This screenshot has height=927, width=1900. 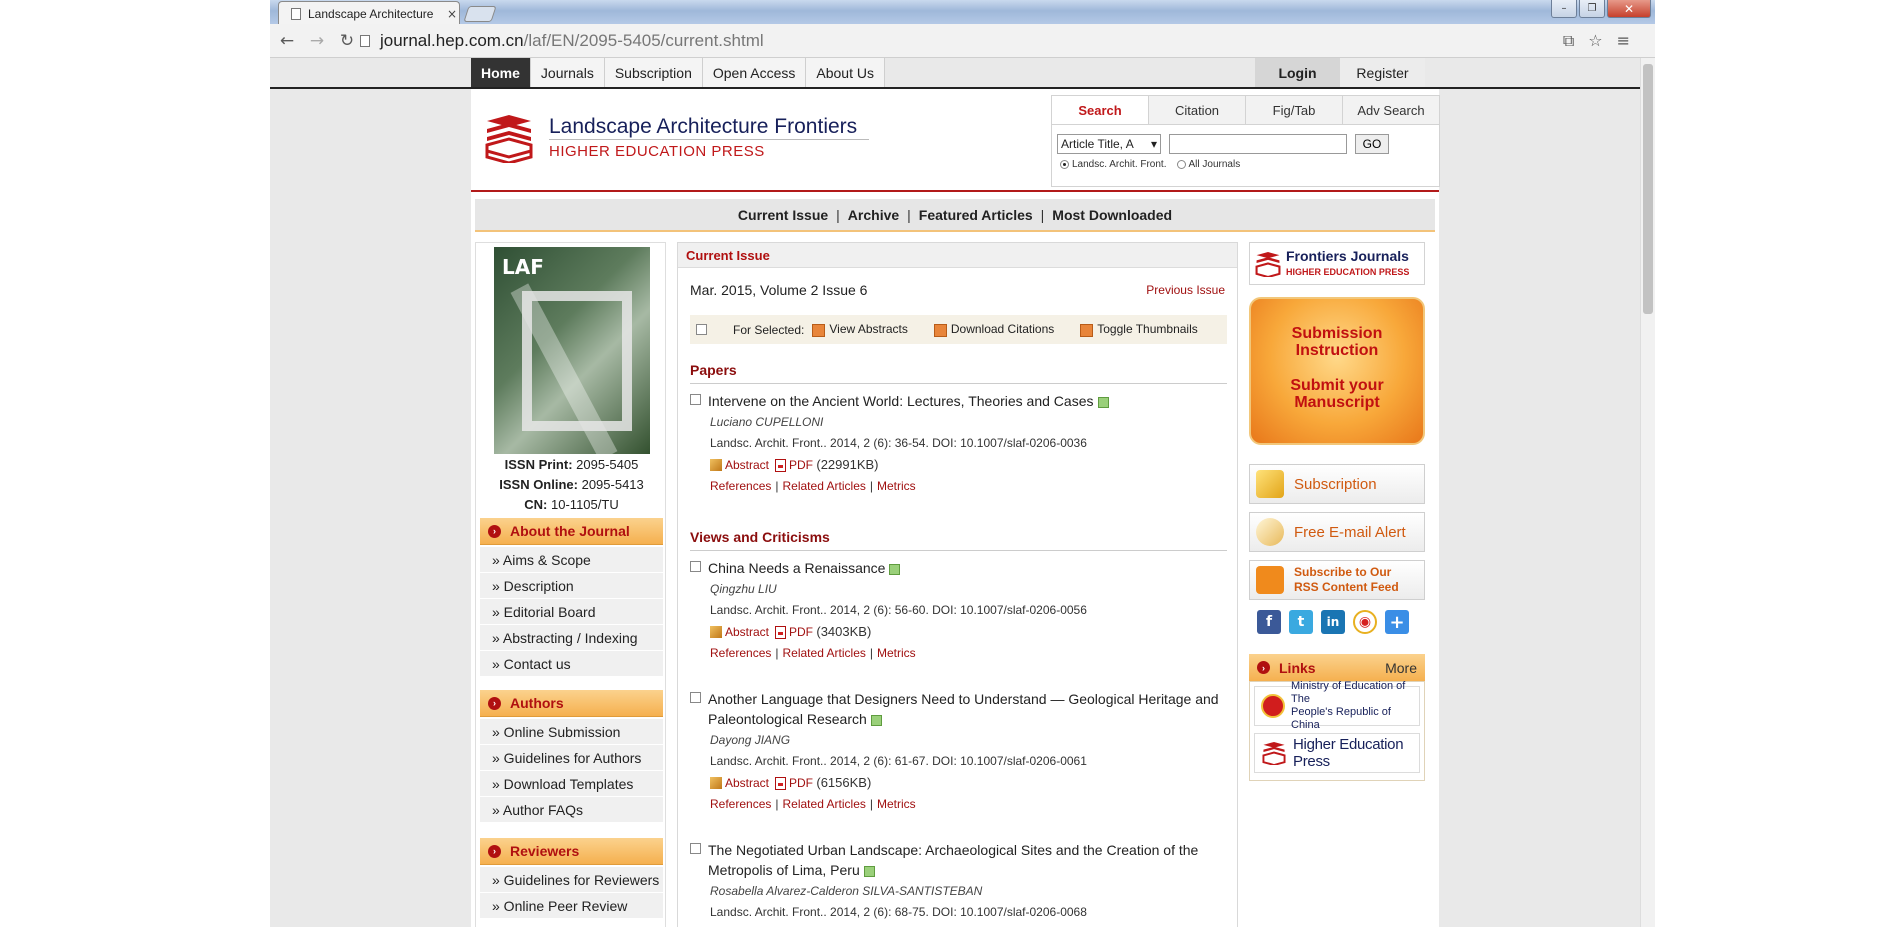 I want to click on close-window-button: ✕, so click(x=1629, y=9).